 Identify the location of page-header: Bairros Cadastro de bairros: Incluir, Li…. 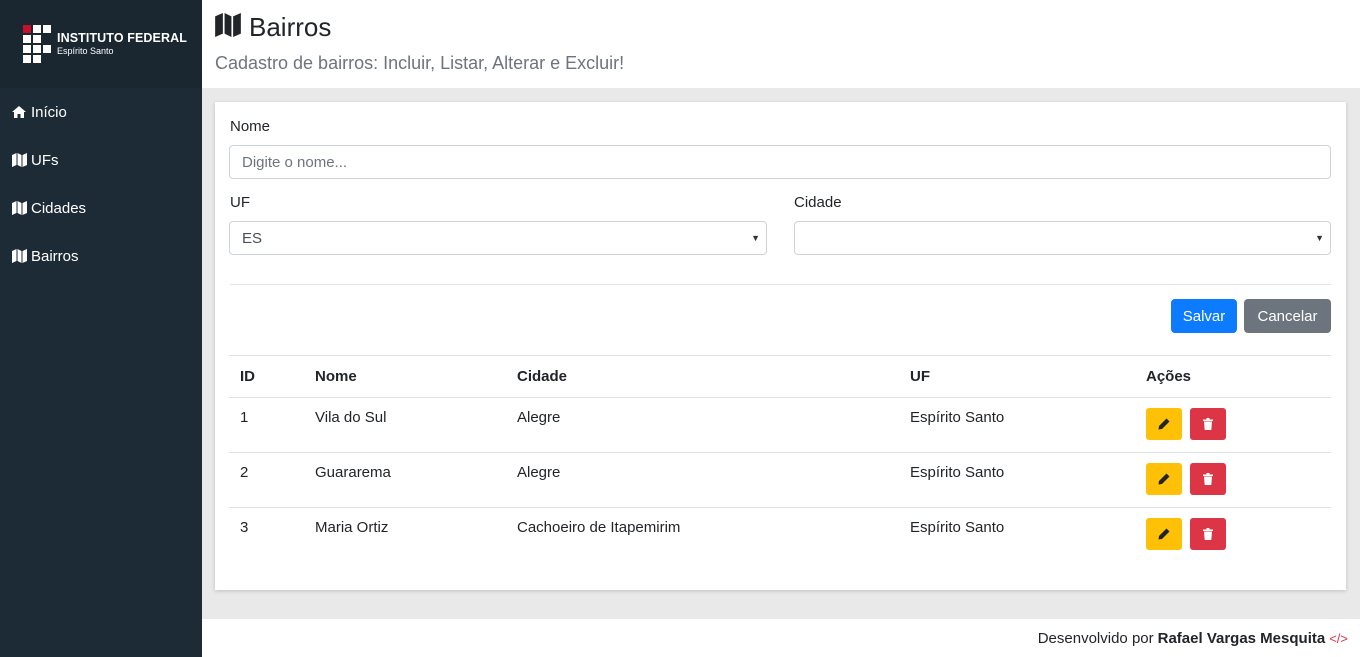
(781, 44).